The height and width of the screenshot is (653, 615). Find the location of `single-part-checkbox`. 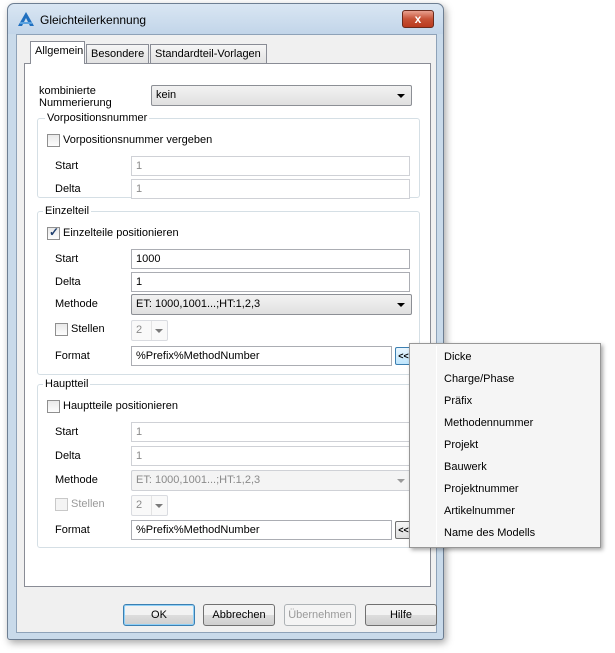

single-part-checkbox is located at coordinates (53, 232).